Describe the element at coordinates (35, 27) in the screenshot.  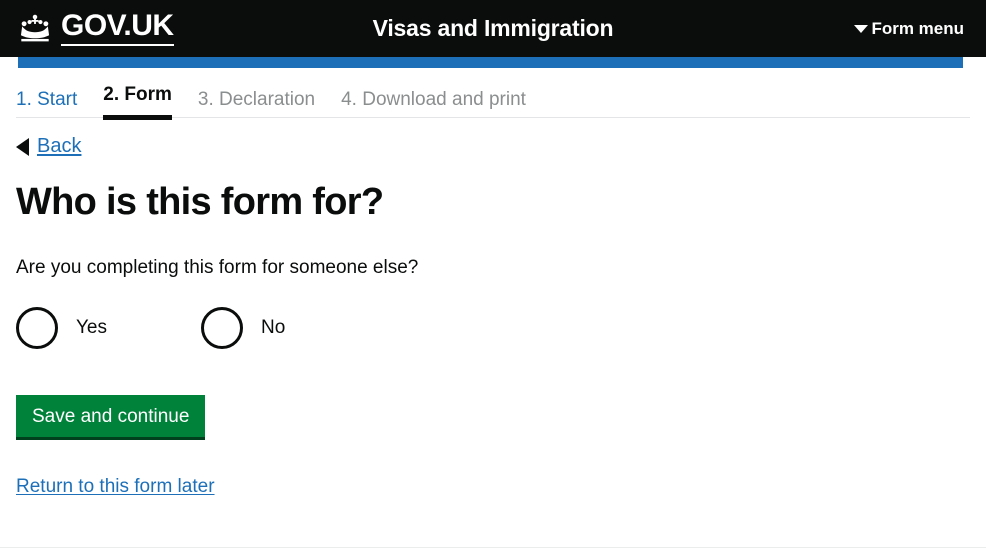
I see `crown-icon` at that location.